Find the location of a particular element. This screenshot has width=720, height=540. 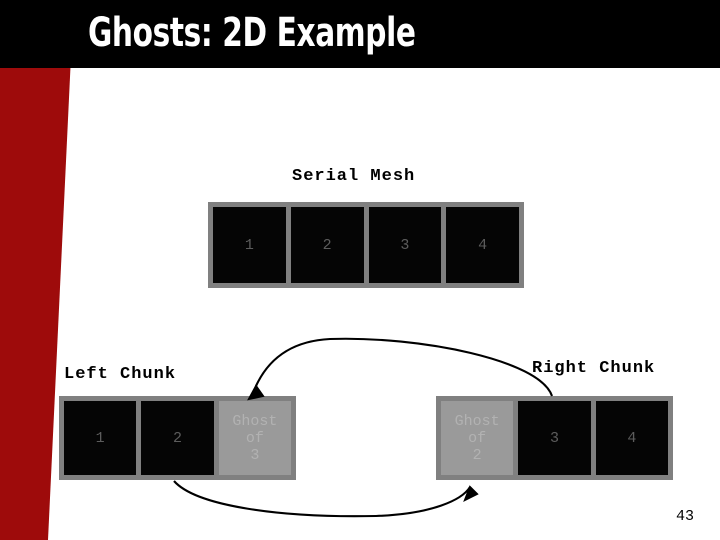

page-title: Ghosts: 2D Example is located at coordinates (252, 33).